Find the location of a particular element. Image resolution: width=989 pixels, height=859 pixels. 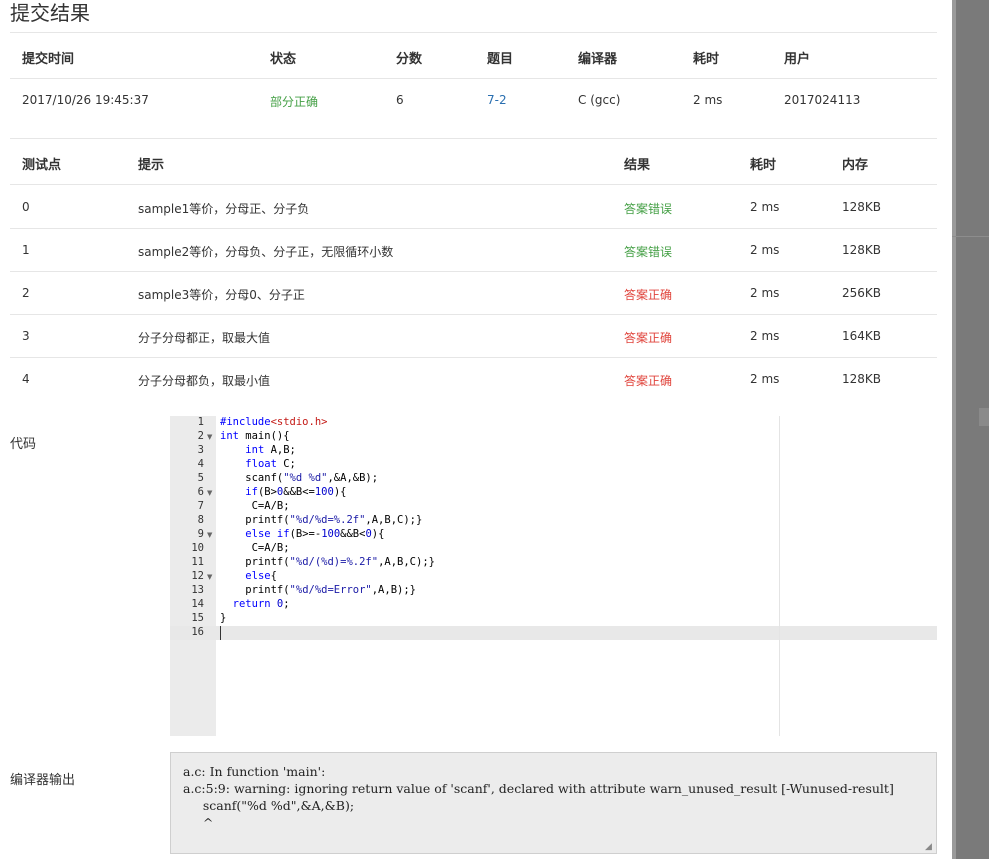

code-line: else if(B>=-100&&B<0){ is located at coordinates (315, 534).